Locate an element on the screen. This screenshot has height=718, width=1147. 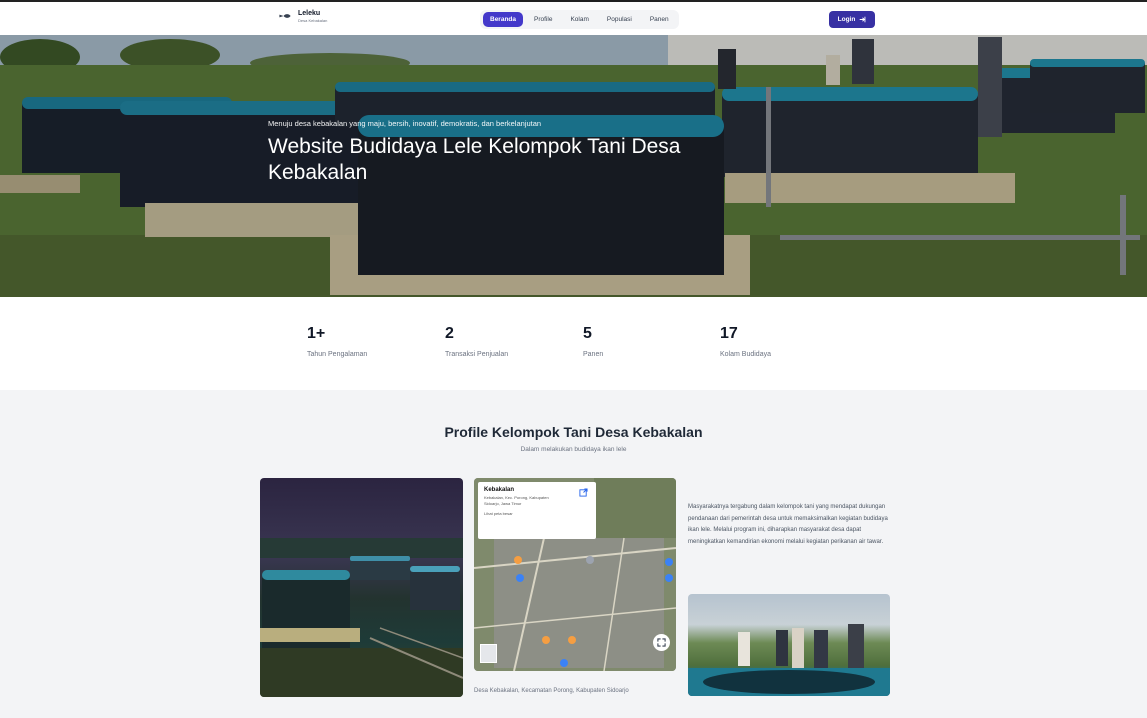
map-layer-toggle is located at coordinates (488, 653).